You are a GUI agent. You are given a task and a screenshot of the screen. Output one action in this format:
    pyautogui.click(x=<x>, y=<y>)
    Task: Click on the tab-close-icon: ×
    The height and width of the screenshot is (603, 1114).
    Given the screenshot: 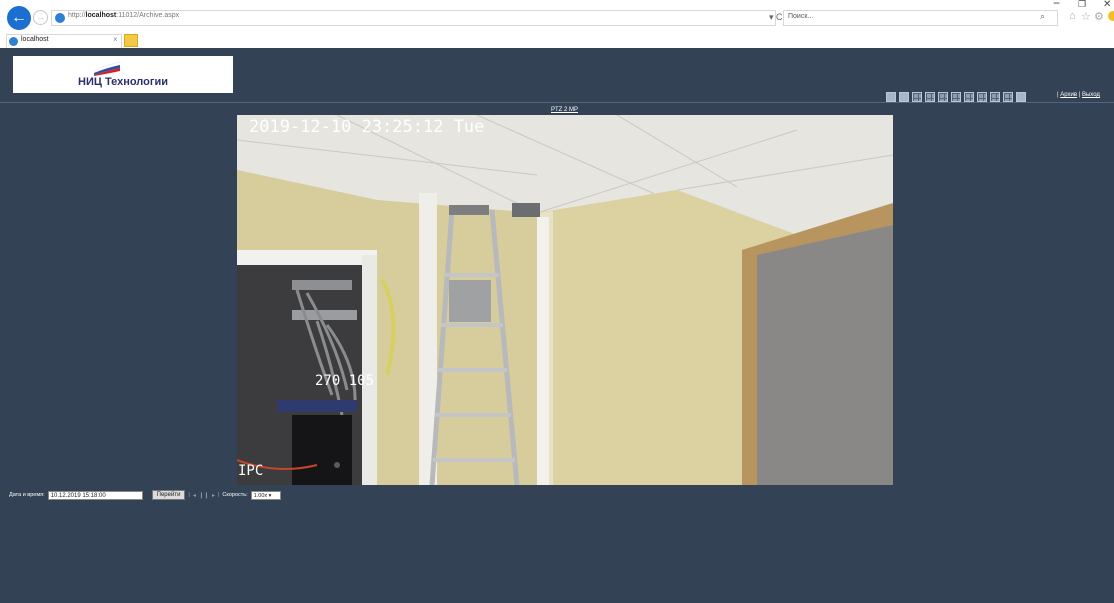 What is the action you would take?
    pyautogui.click(x=115, y=39)
    